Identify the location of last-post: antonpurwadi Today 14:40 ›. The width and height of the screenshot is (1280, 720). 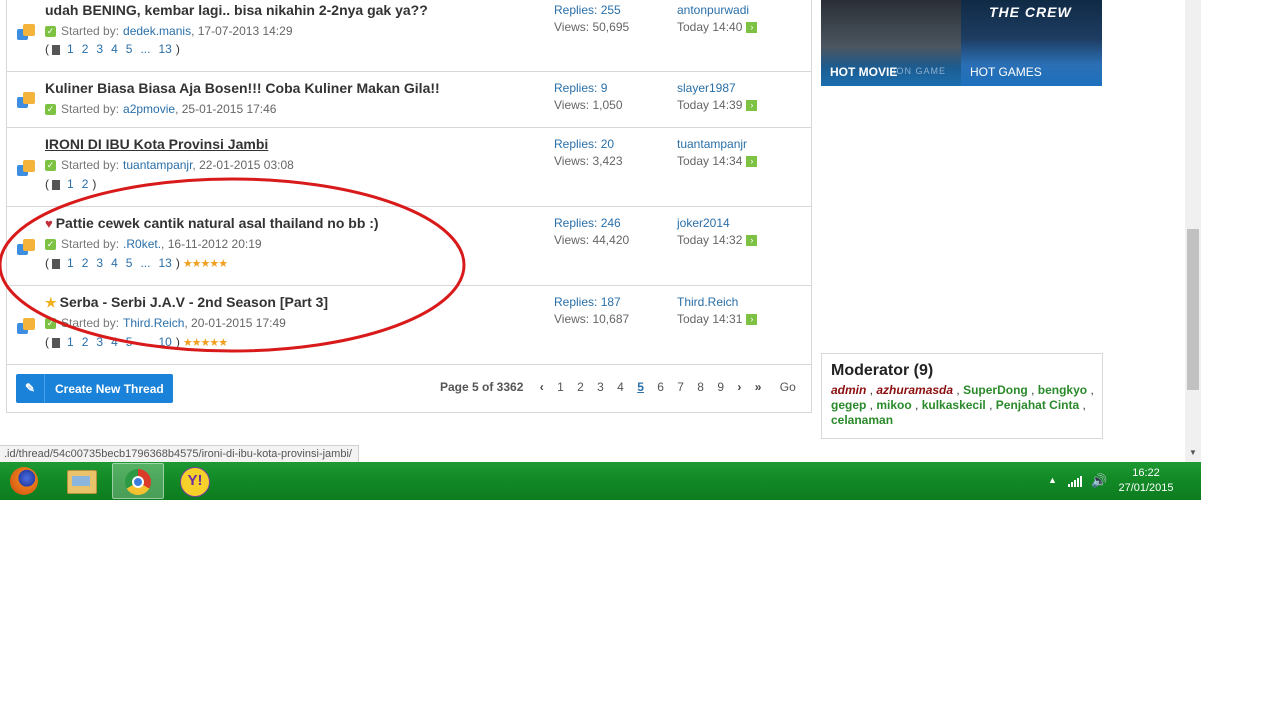
(717, 19).